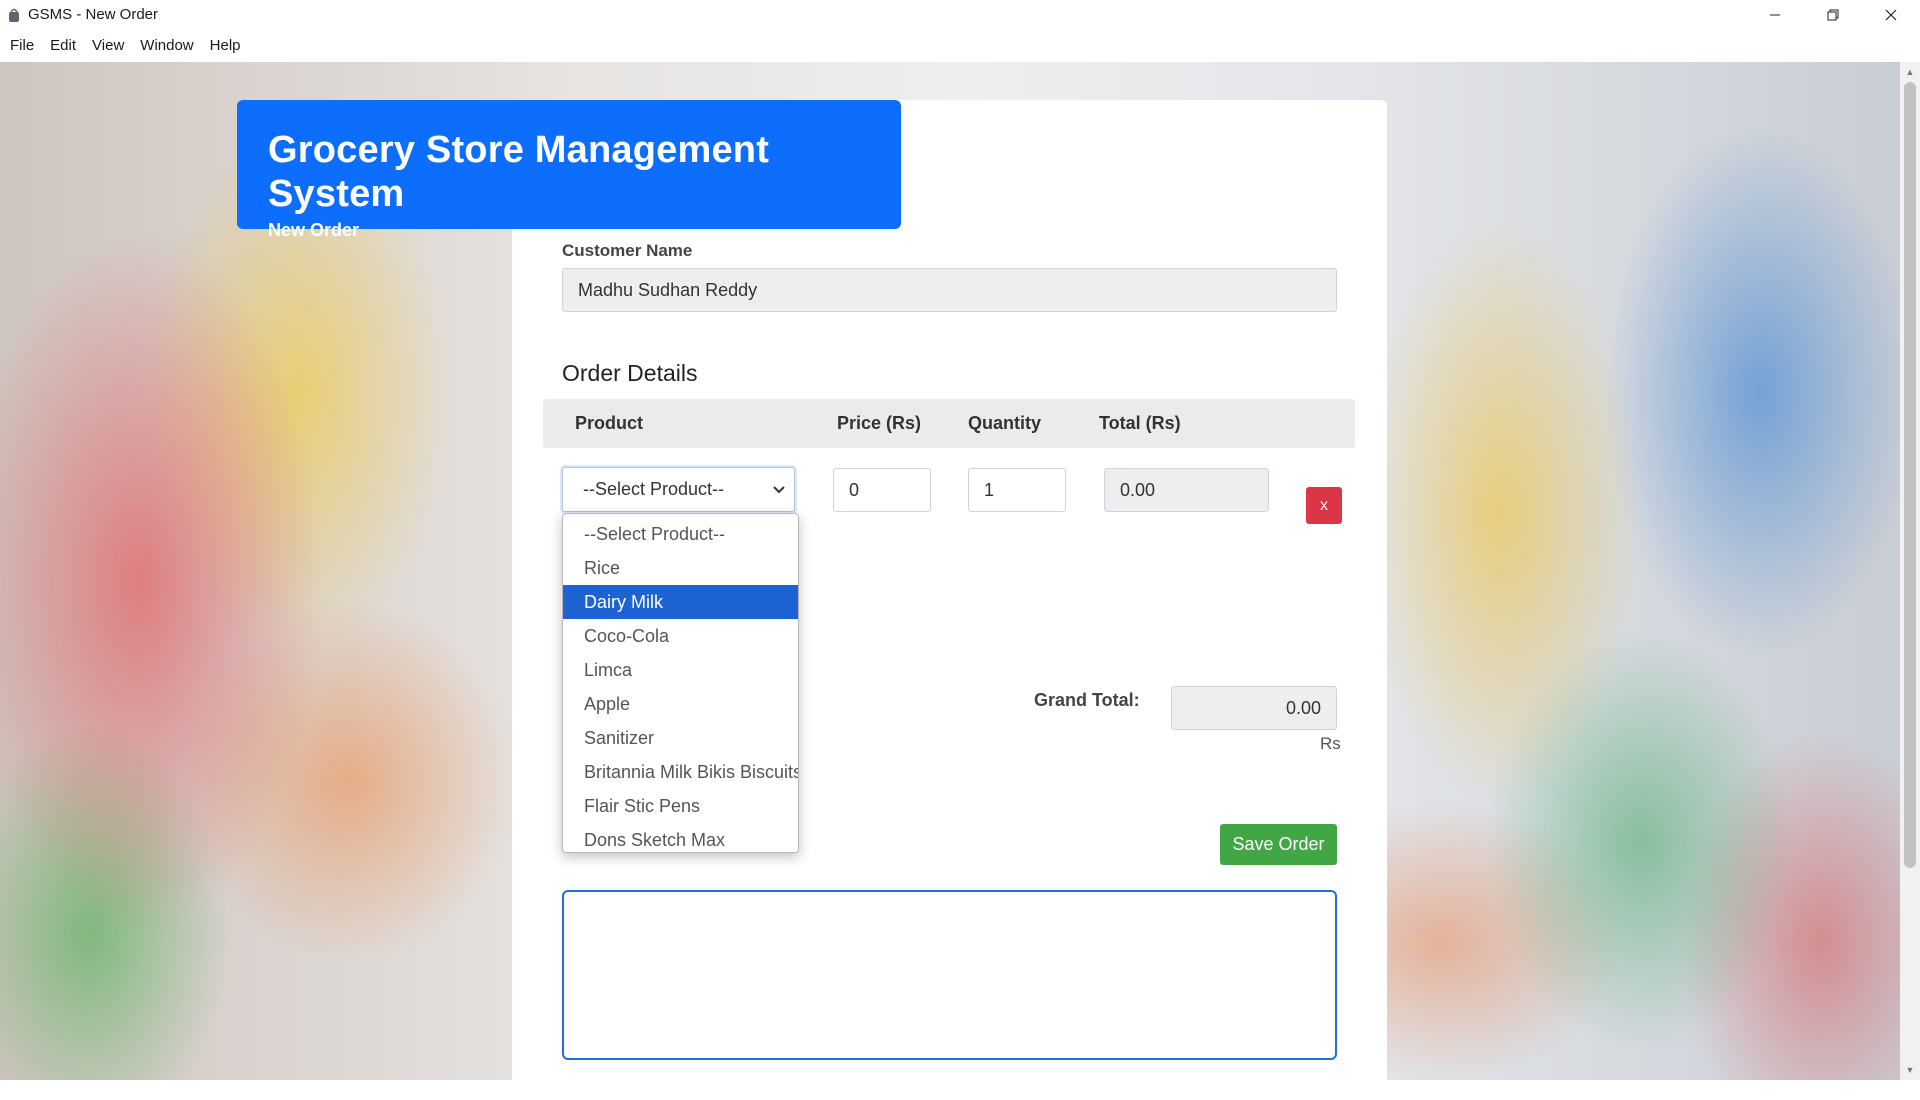  Describe the element at coordinates (949, 423) in the screenshot. I see `order-table-header: Product Price (Rs) Quantity Total (Rs)` at that location.